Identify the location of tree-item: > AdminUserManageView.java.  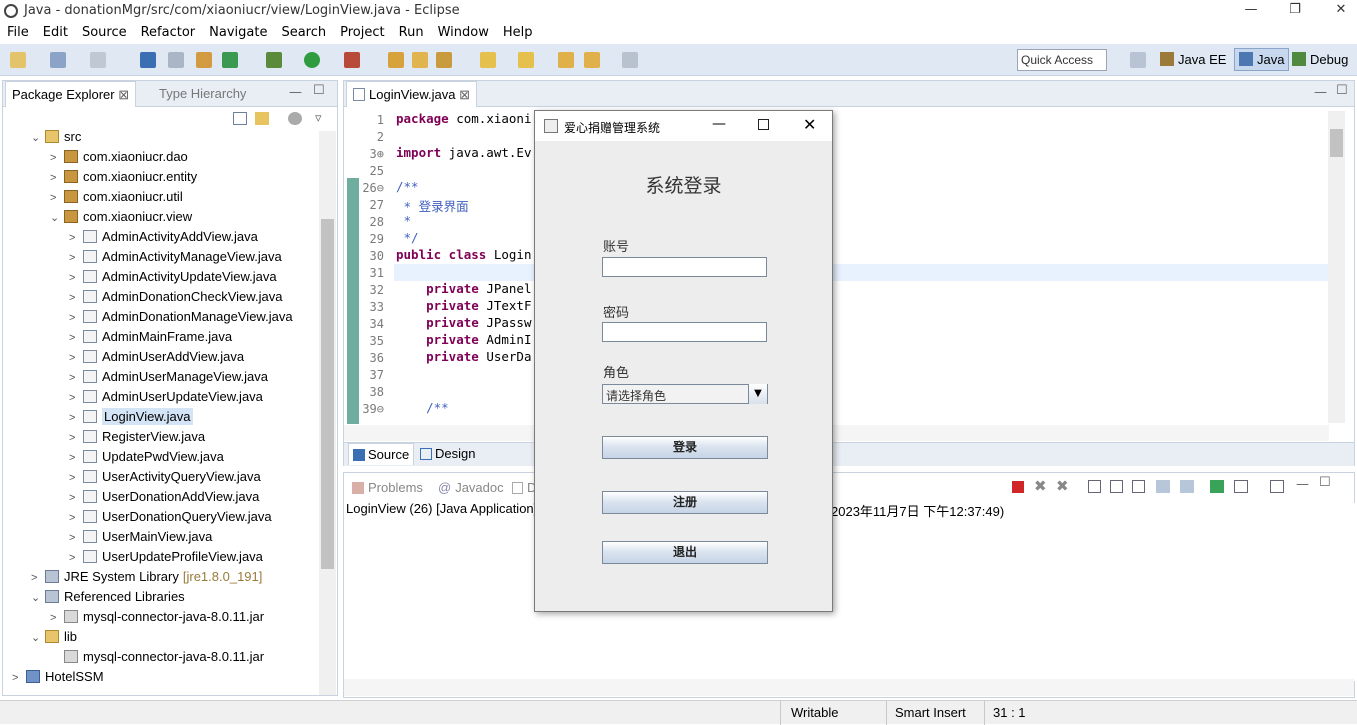
(168, 379).